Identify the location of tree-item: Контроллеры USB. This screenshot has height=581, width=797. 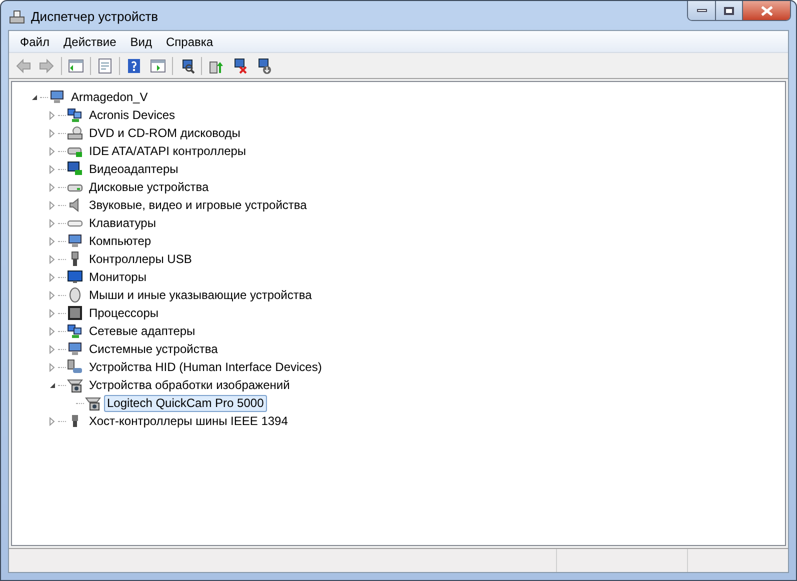
(140, 259).